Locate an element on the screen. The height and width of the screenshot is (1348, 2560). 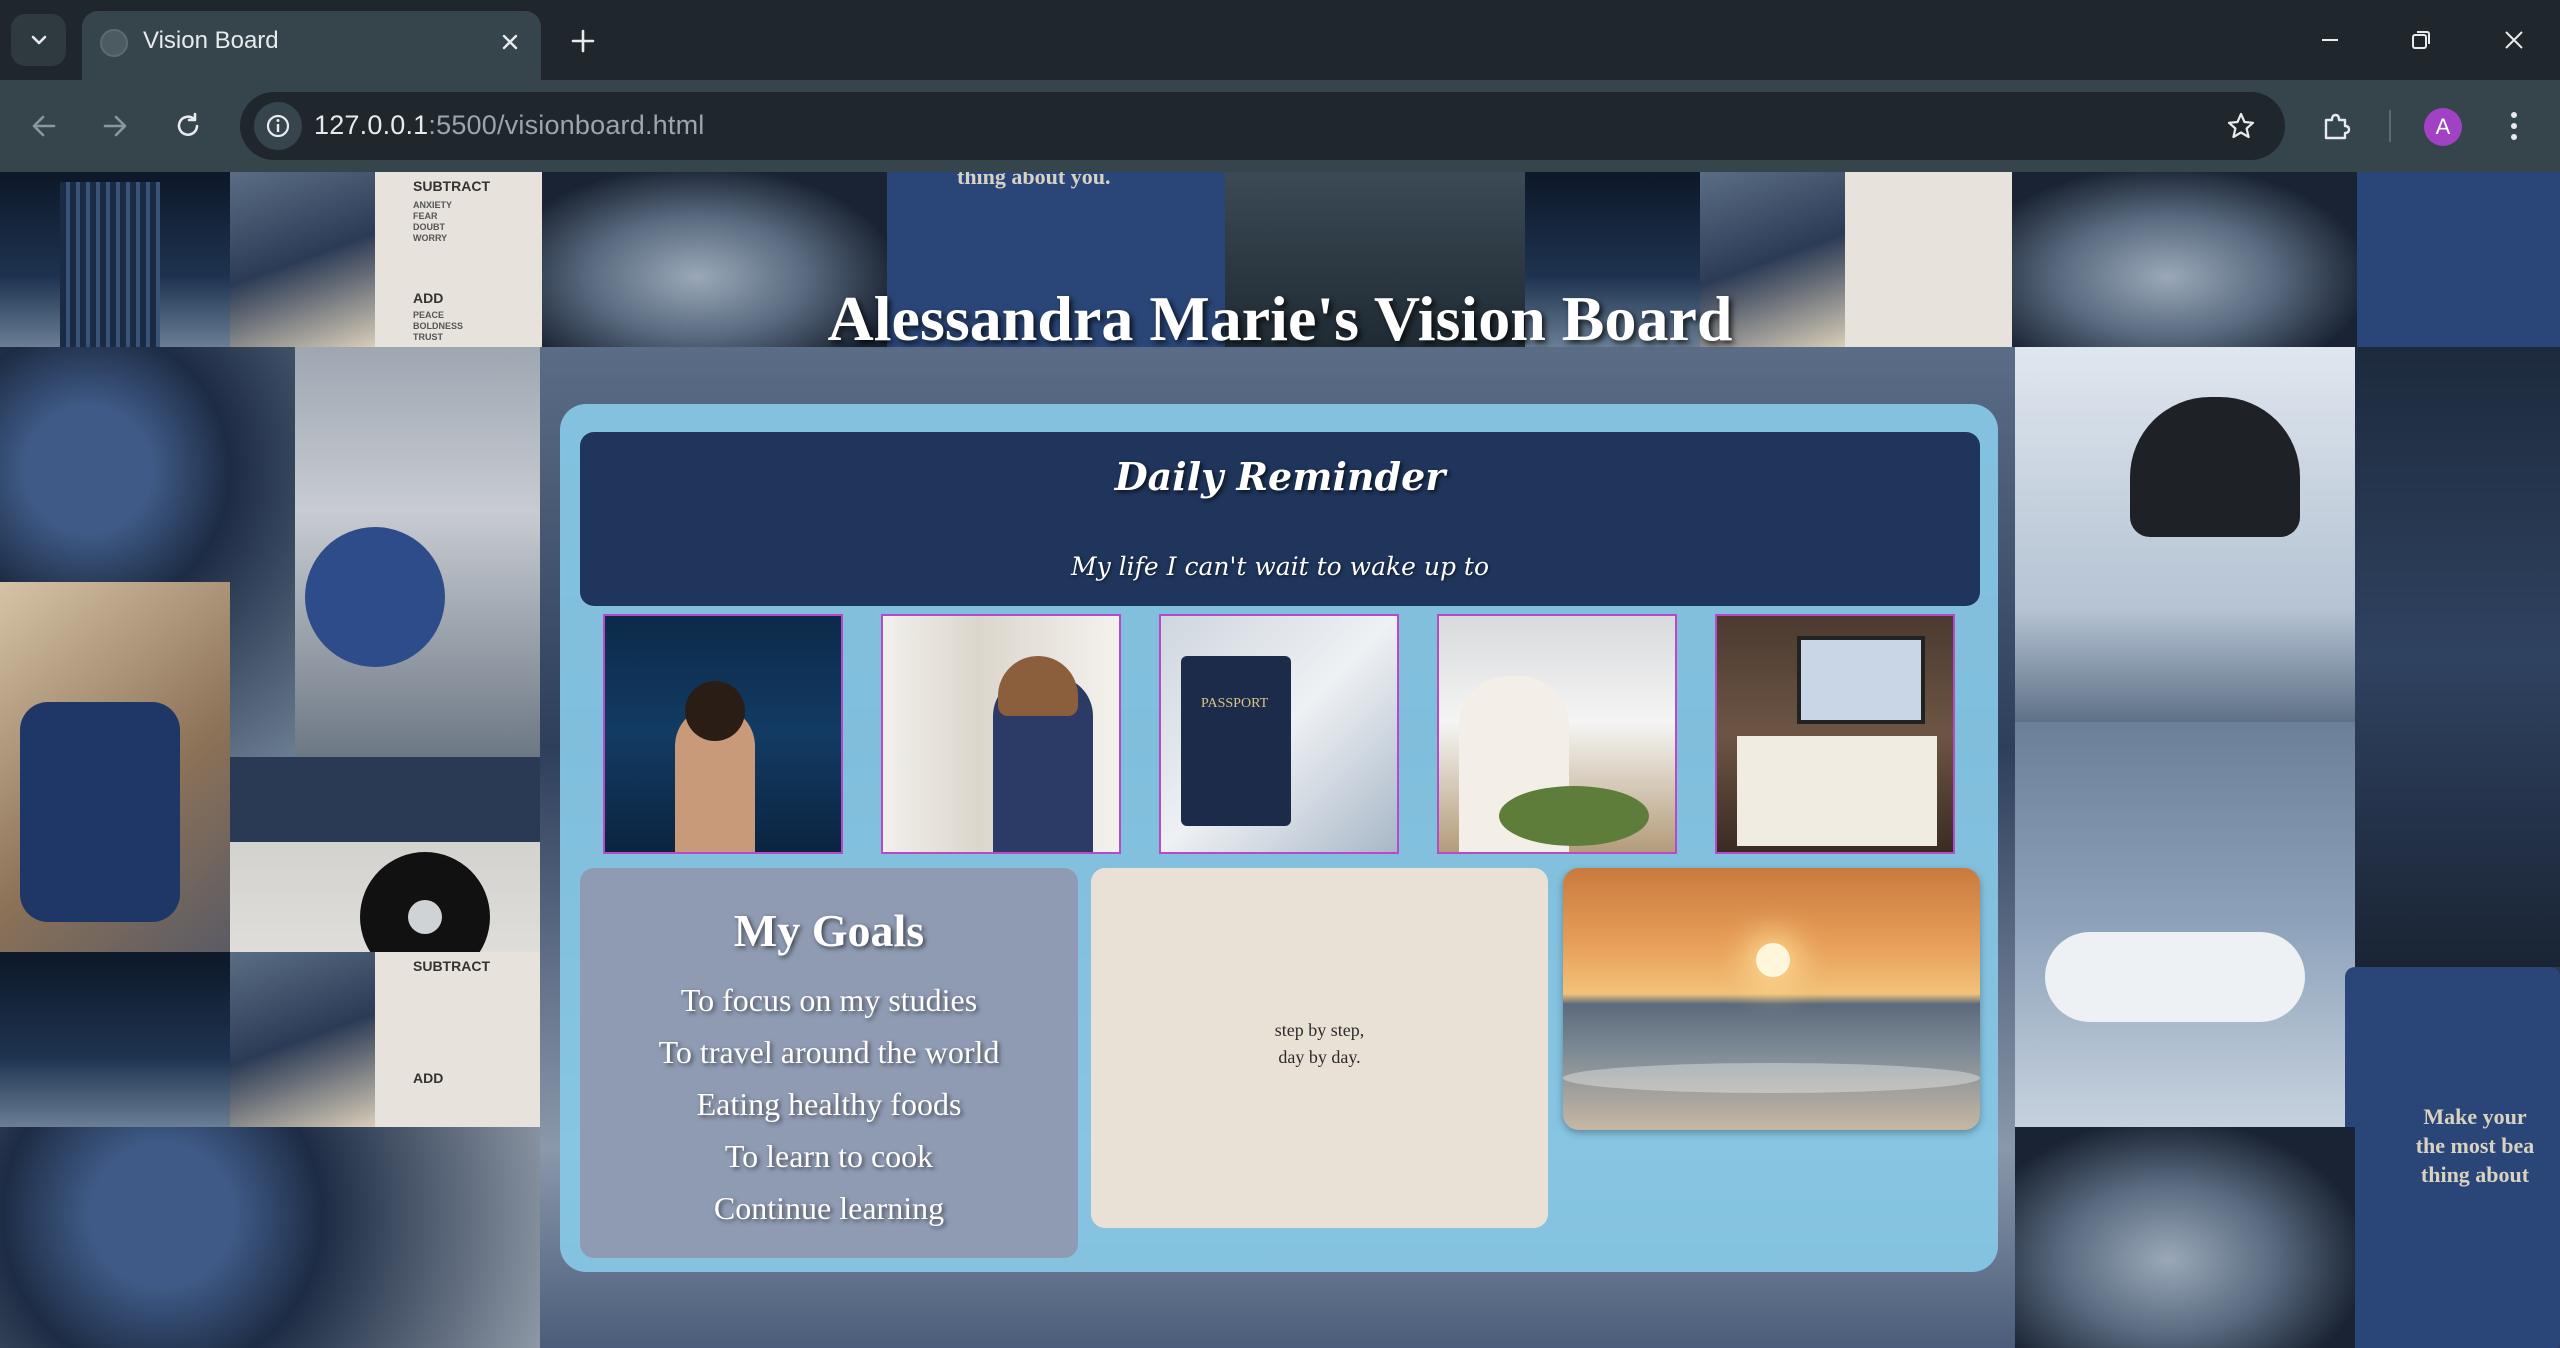
forward-button is located at coordinates (115, 126).